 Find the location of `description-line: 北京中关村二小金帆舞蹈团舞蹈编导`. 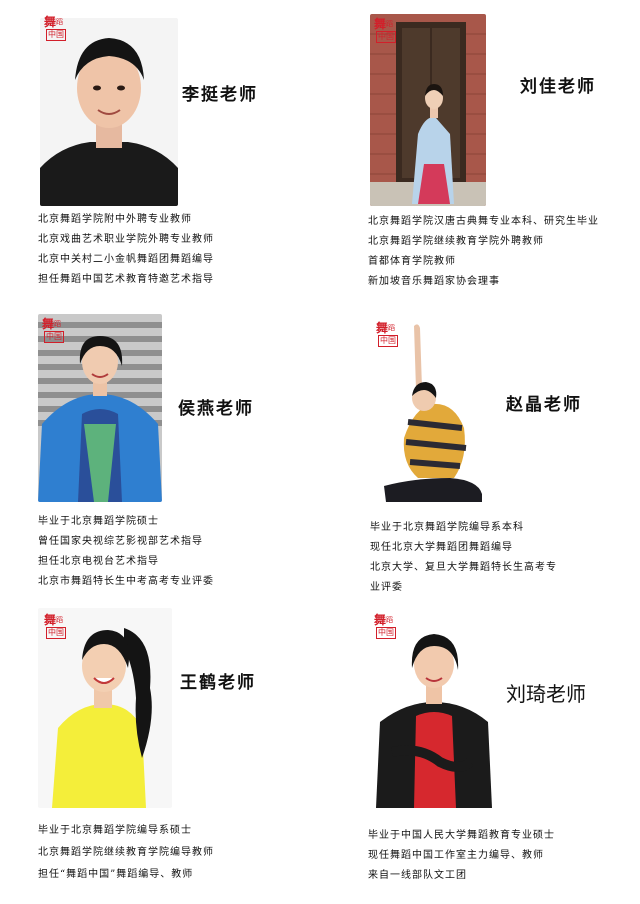

description-line: 北京中关村二小金帆舞蹈团舞蹈编导 is located at coordinates (126, 259).